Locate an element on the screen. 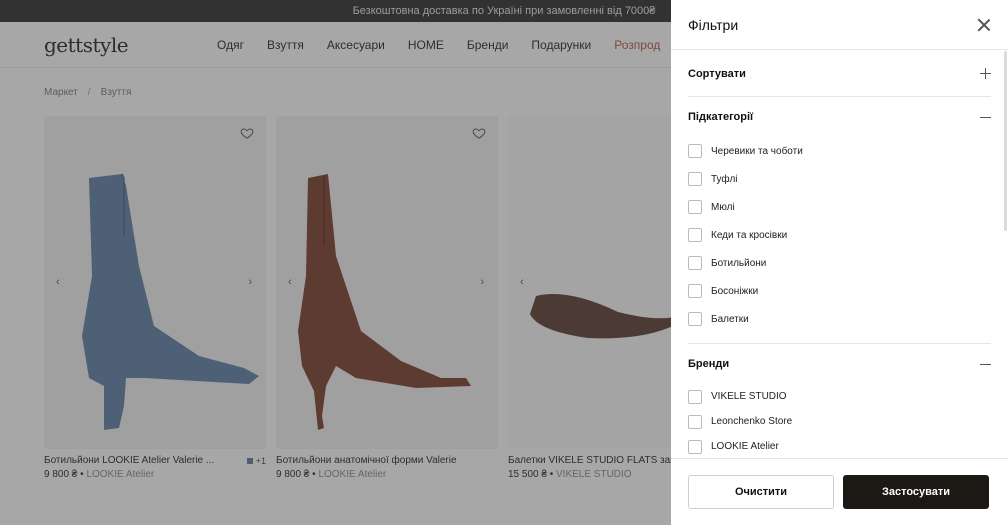 This screenshot has height=525, width=1008. option-label: Ботильйони is located at coordinates (738, 263).